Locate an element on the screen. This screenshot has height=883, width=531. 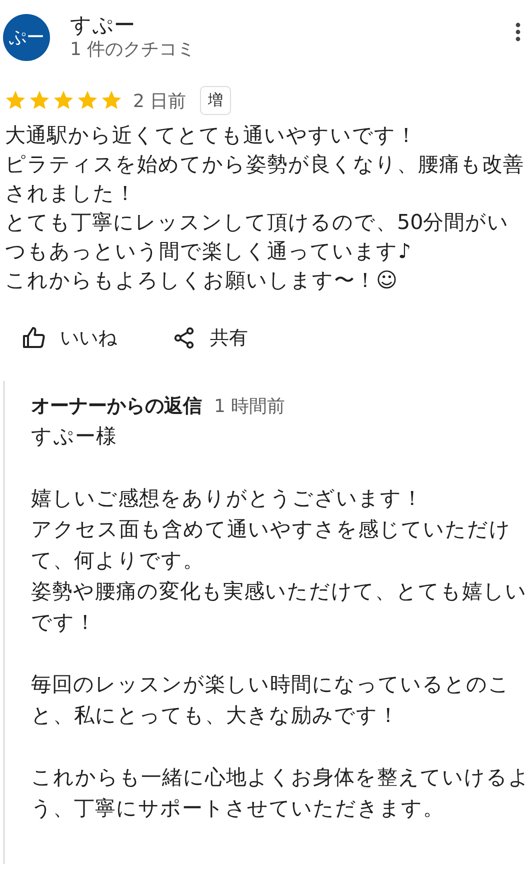
review-text: これからもよろしくお願いします〜！☺ is located at coordinates (201, 280).